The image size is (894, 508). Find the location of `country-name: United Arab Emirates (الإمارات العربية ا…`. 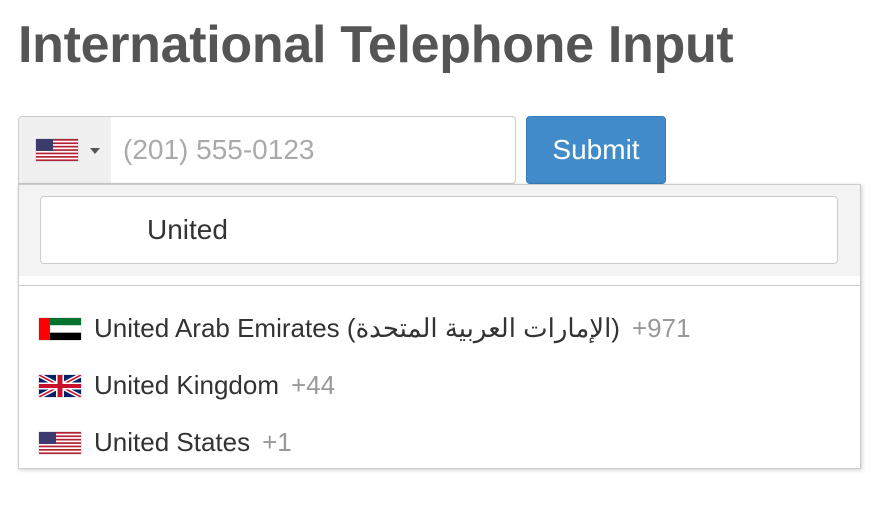

country-name: United Arab Emirates (الإمارات العربية ا… is located at coordinates (357, 328).